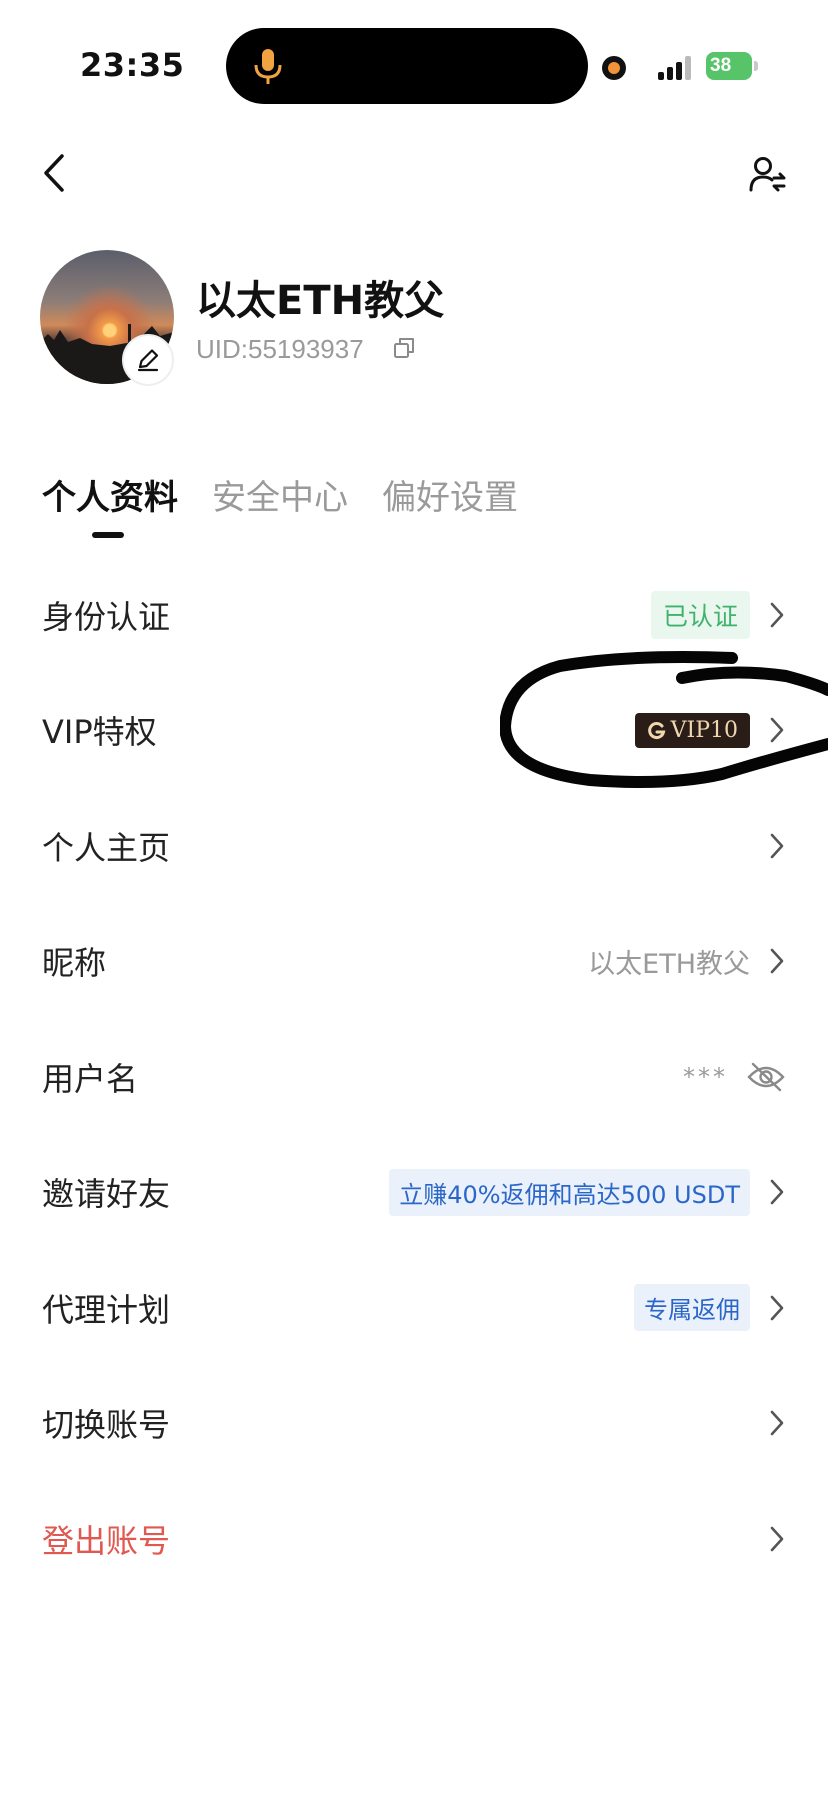  What do you see at coordinates (704, 730) in the screenshot?
I see `vip-level: VIP10` at bounding box center [704, 730].